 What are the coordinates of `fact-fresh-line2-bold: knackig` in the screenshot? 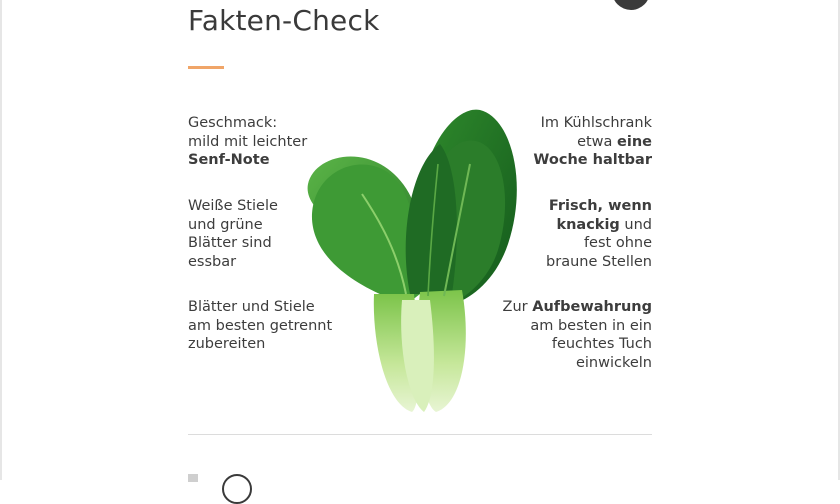 It's located at (588, 224).